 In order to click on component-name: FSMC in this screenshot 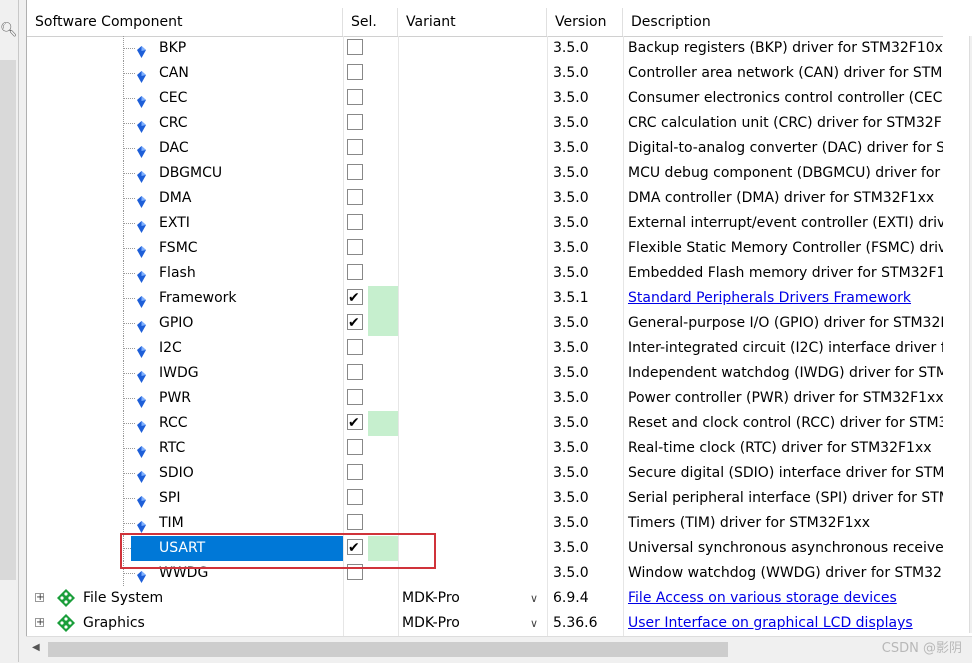, I will do `click(167, 248)`.